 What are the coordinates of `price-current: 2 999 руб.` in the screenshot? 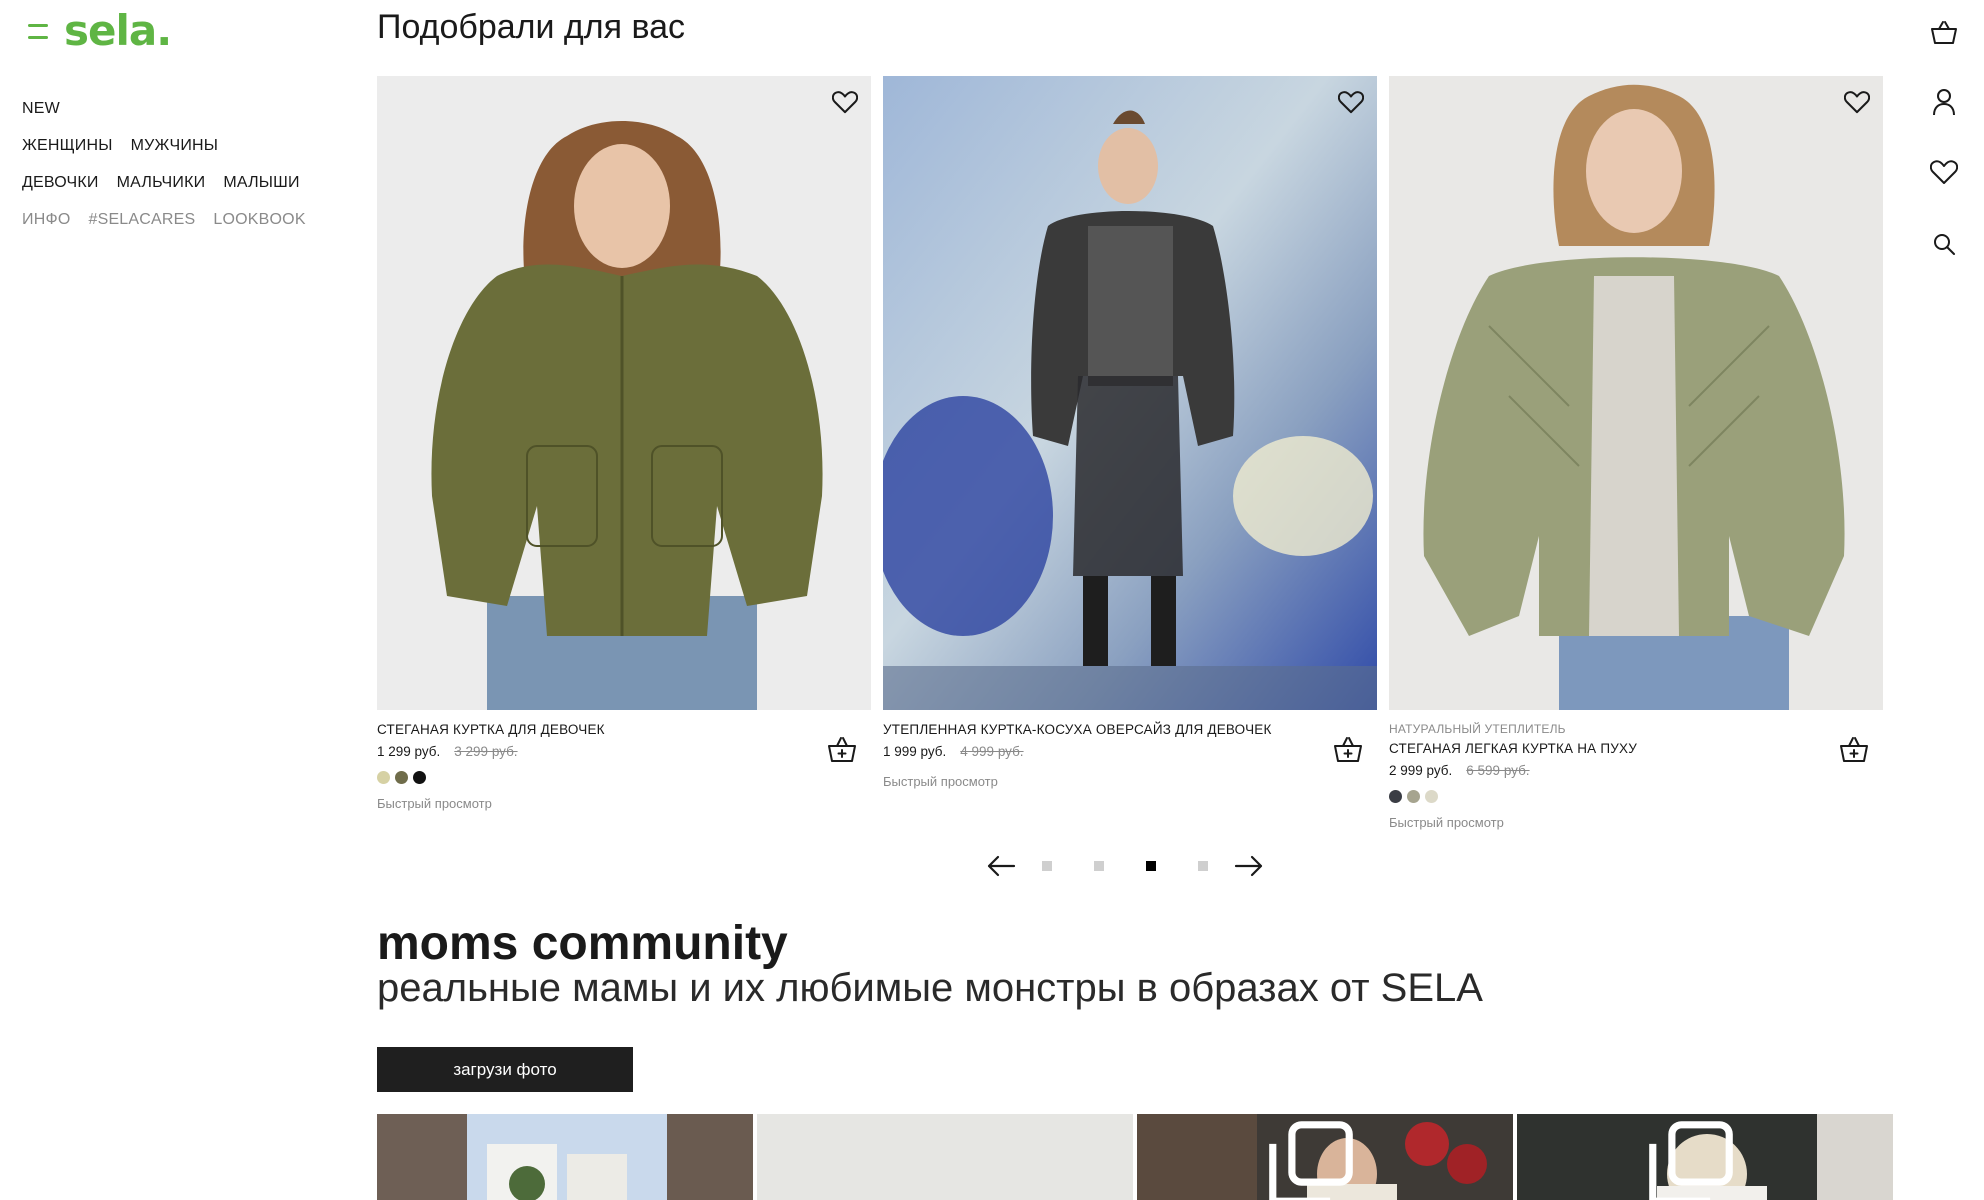 It's located at (1421, 770).